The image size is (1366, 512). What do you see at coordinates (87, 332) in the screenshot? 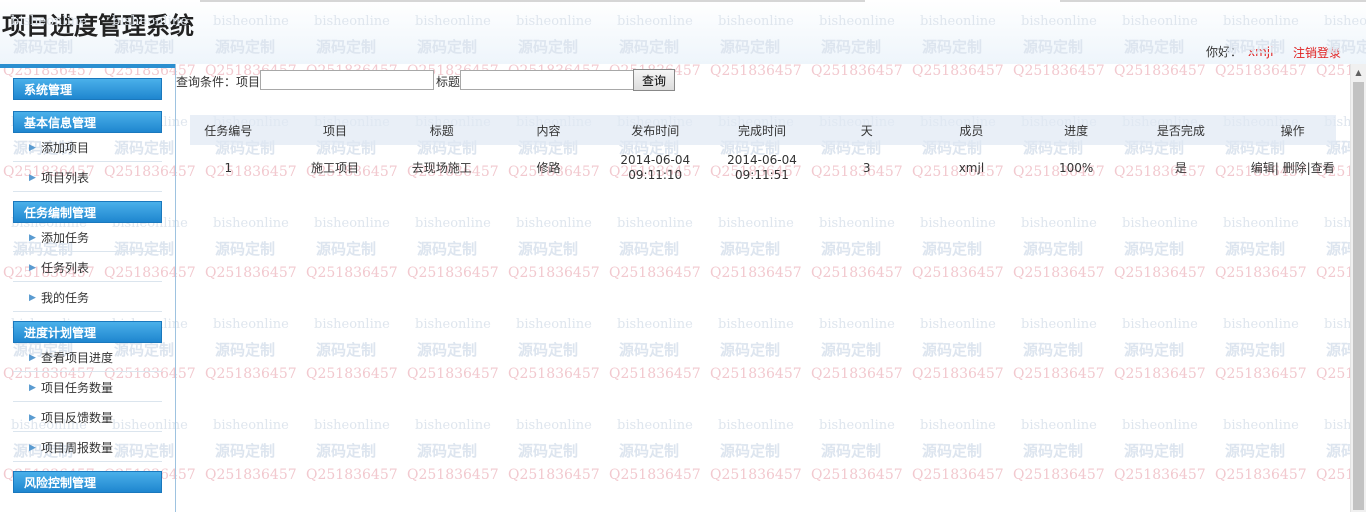
I see `menu-group-progress: 进度计划管理` at bounding box center [87, 332].